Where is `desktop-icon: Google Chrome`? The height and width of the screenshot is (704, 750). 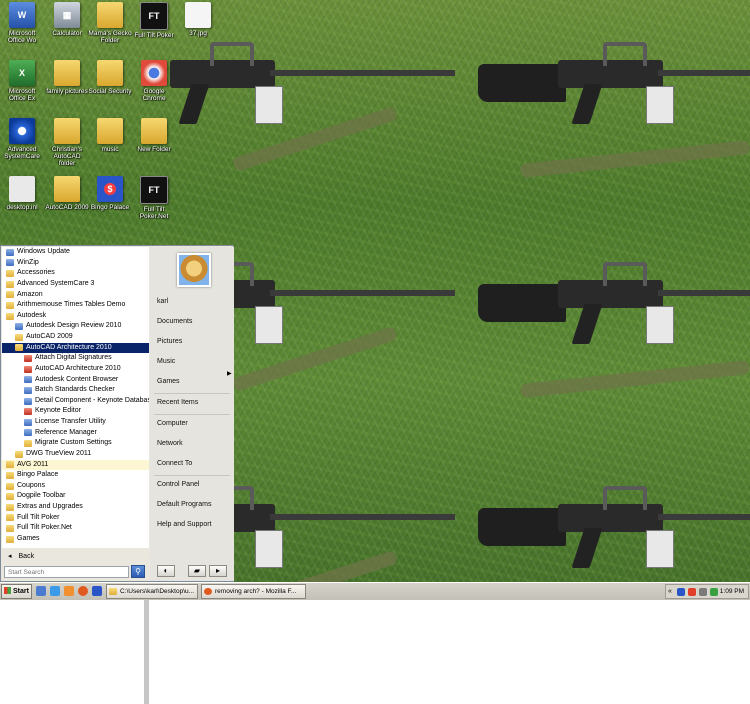
desktop-icon: Google Chrome is located at coordinates (154, 81).